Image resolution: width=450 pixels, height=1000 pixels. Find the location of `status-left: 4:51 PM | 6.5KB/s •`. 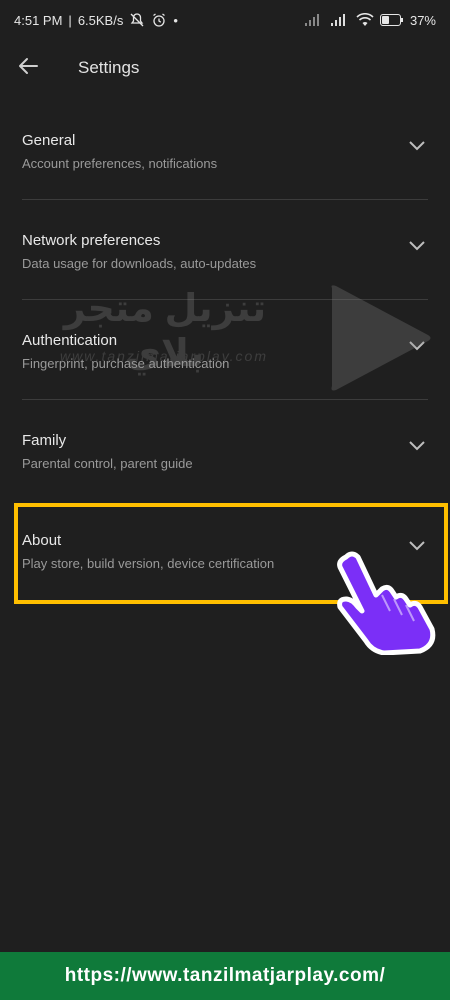

status-left: 4:51 PM | 6.5KB/s • is located at coordinates (96, 20).